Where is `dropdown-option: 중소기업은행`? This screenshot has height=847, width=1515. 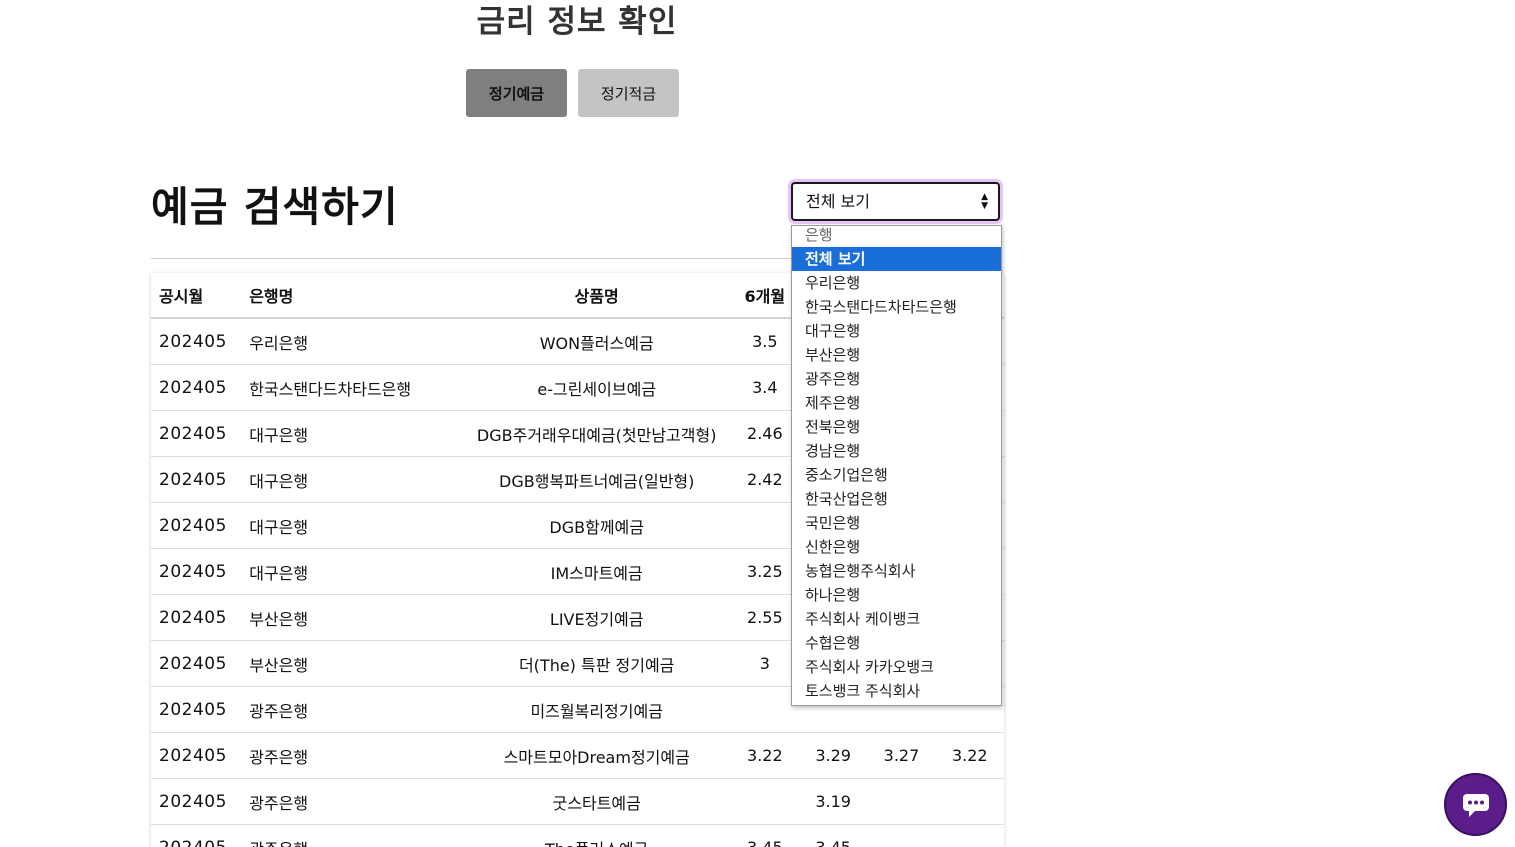 dropdown-option: 중소기업은행 is located at coordinates (896, 475).